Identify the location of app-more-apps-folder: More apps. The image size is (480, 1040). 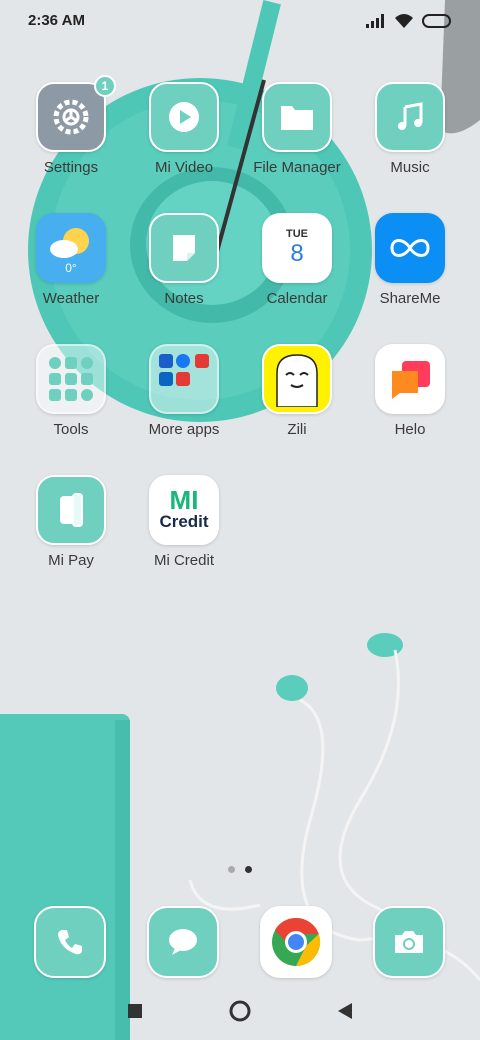
(184, 391).